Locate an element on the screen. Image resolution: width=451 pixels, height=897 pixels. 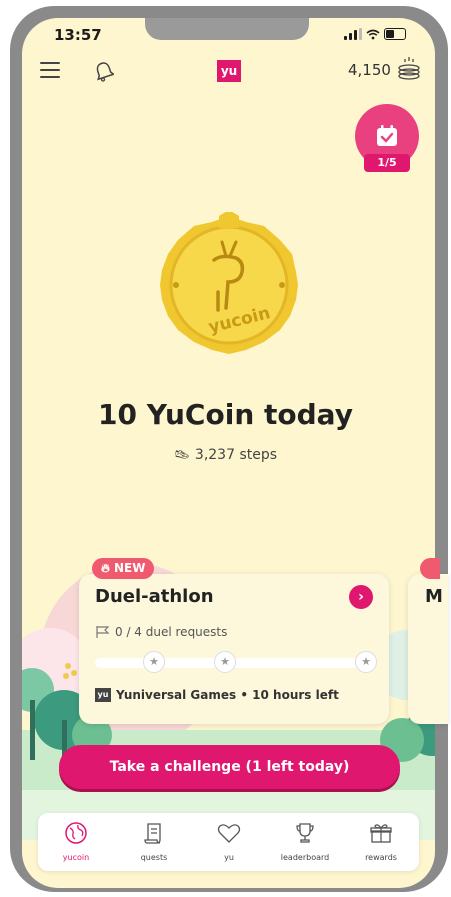
take-challenge-button: Take a challenge (1 left today) is located at coordinates (229, 767).